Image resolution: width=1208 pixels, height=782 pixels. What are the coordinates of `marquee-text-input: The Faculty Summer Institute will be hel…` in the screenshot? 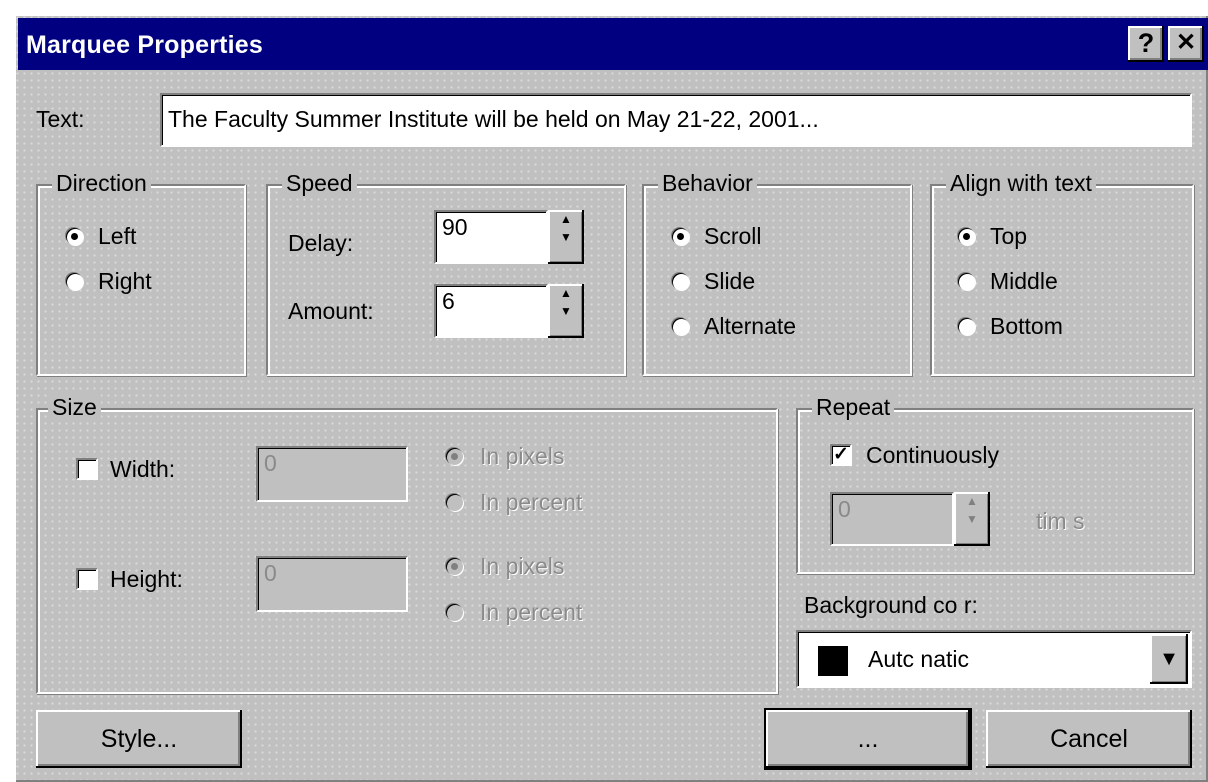 It's located at (676, 120).